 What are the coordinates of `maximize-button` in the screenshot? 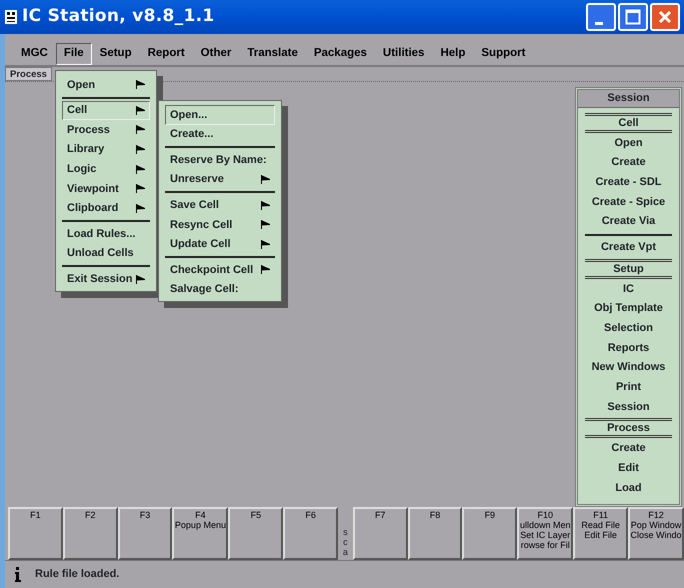 It's located at (633, 17).